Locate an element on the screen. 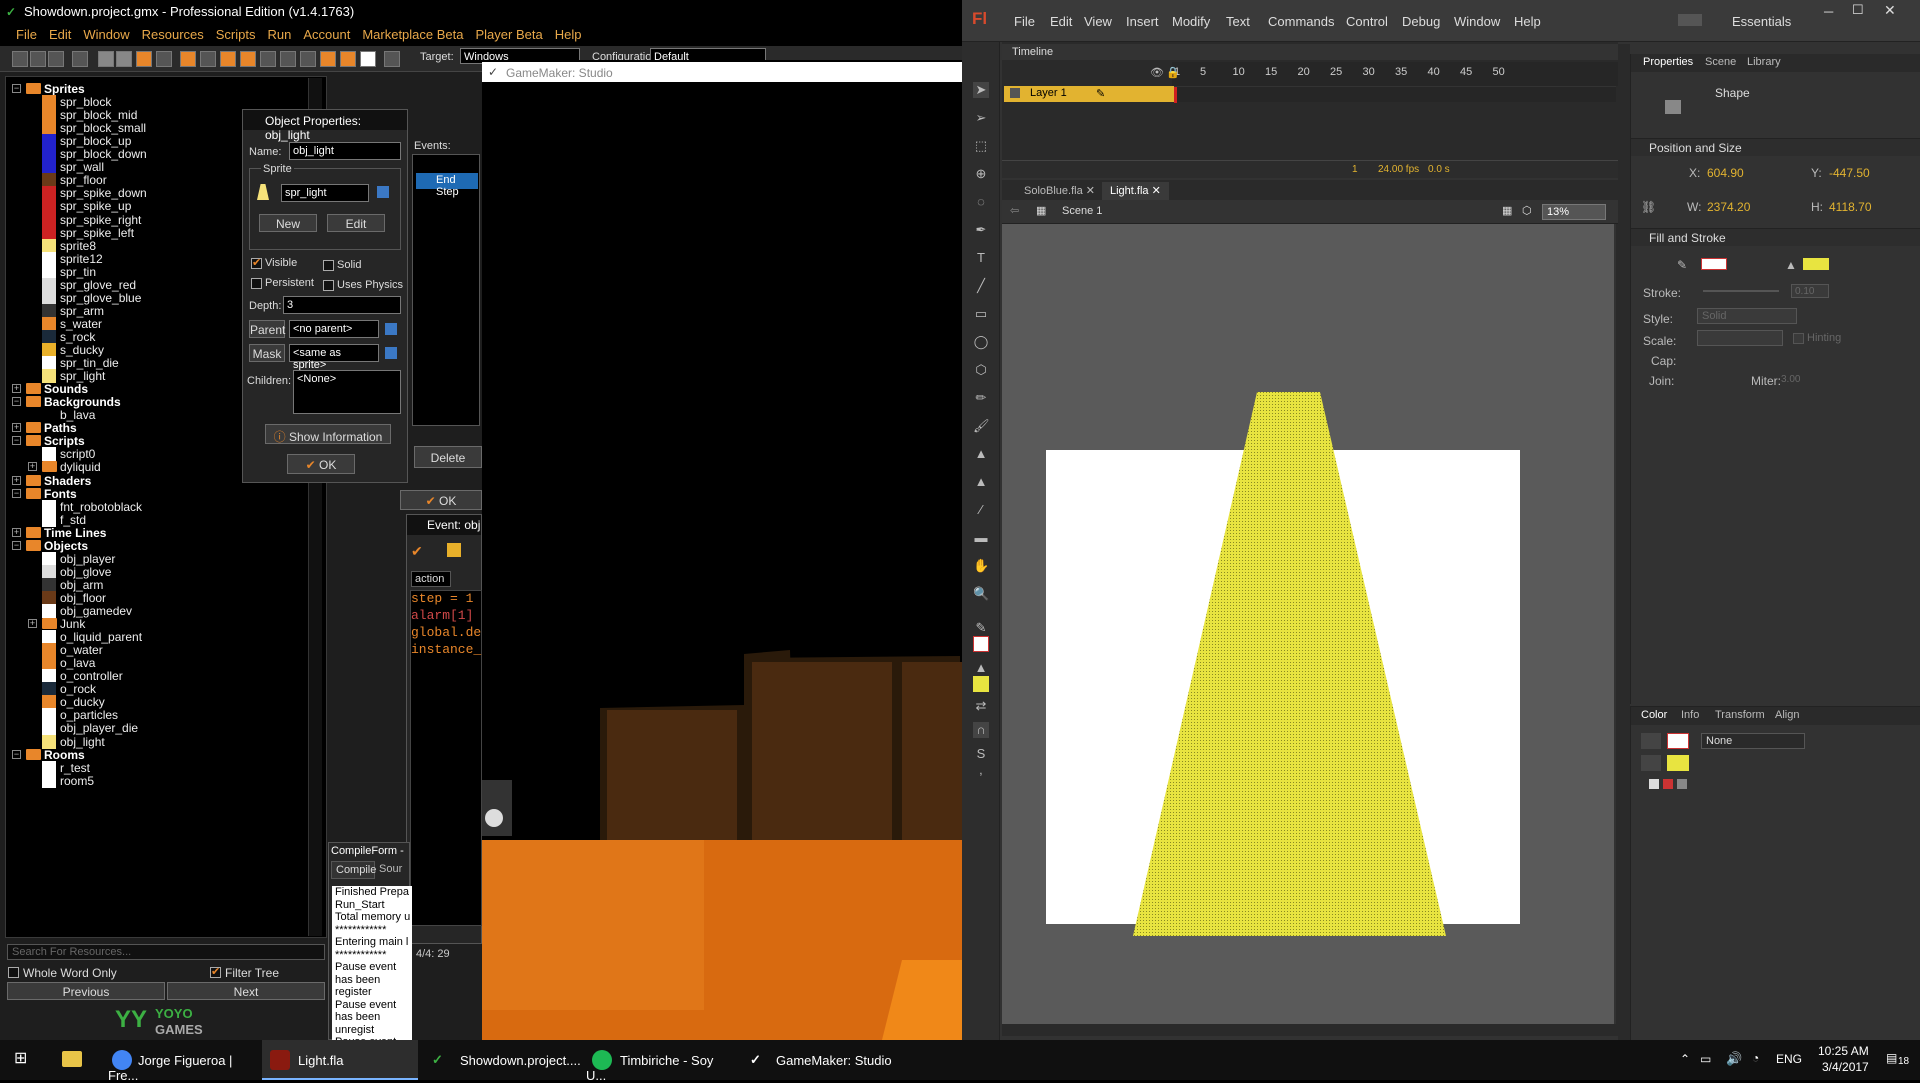 Image resolution: width=1920 pixels, height=1083 pixels. create-background-icon is located at coordinates (228, 59).